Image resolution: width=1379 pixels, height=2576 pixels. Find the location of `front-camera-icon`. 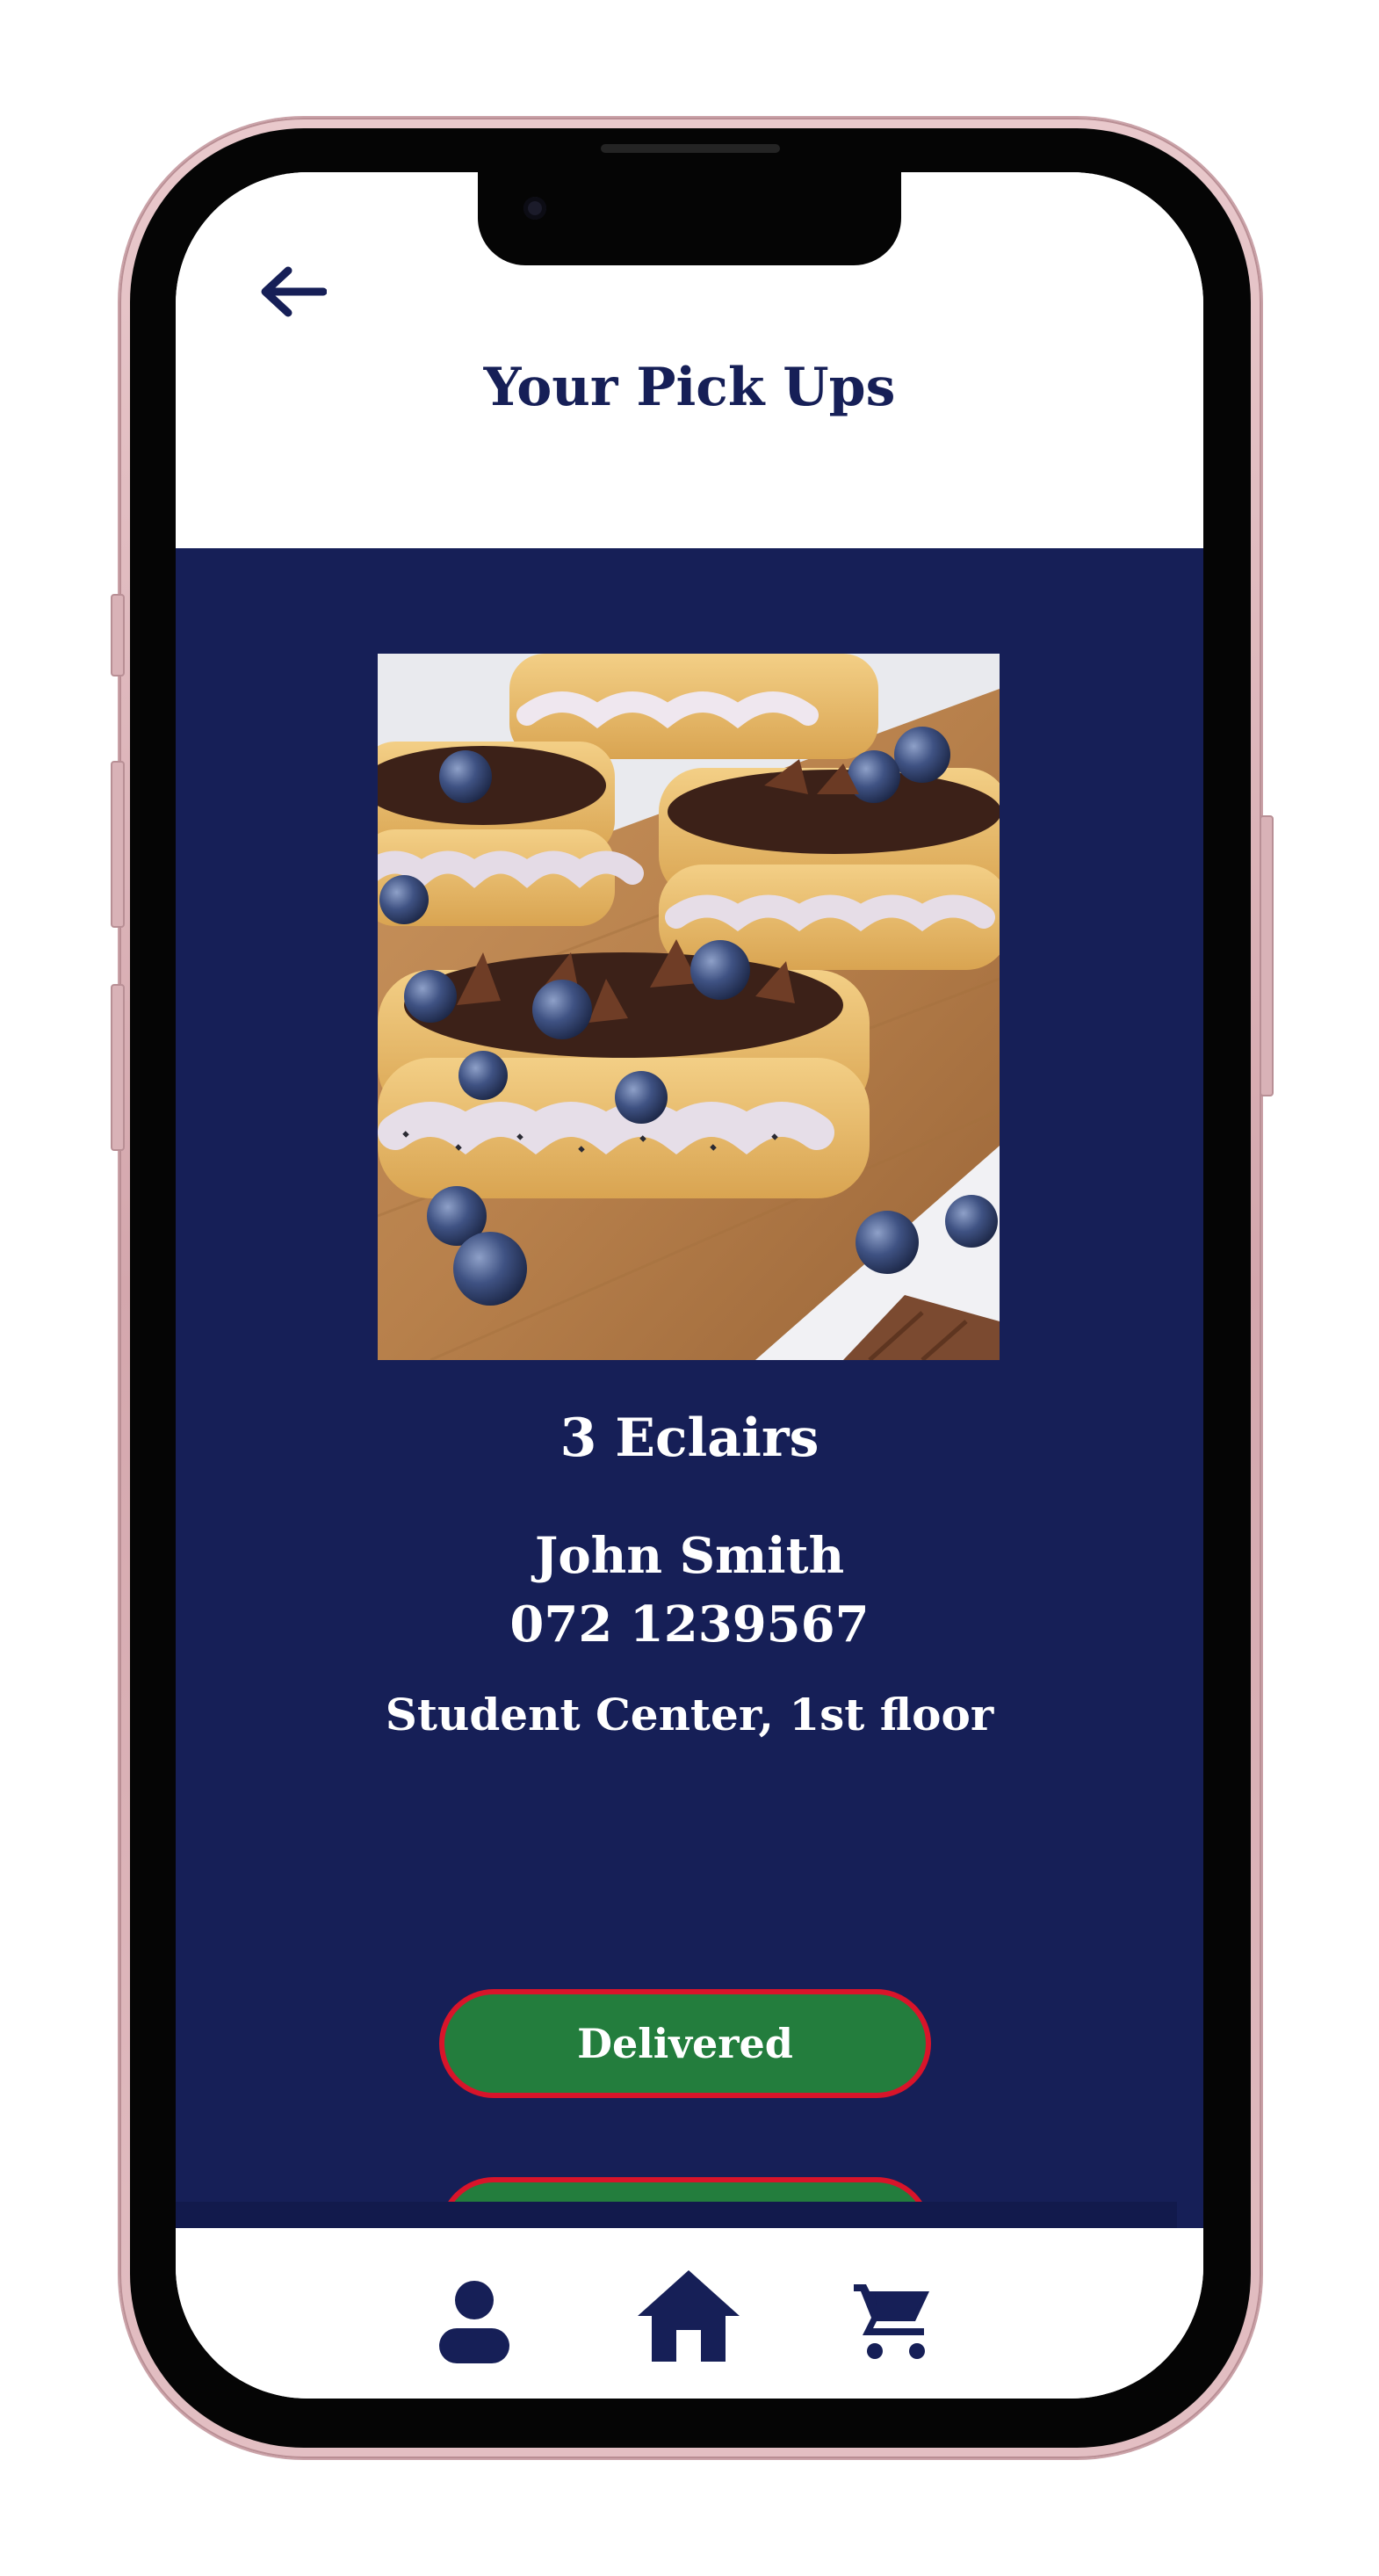

front-camera-icon is located at coordinates (534, 208).